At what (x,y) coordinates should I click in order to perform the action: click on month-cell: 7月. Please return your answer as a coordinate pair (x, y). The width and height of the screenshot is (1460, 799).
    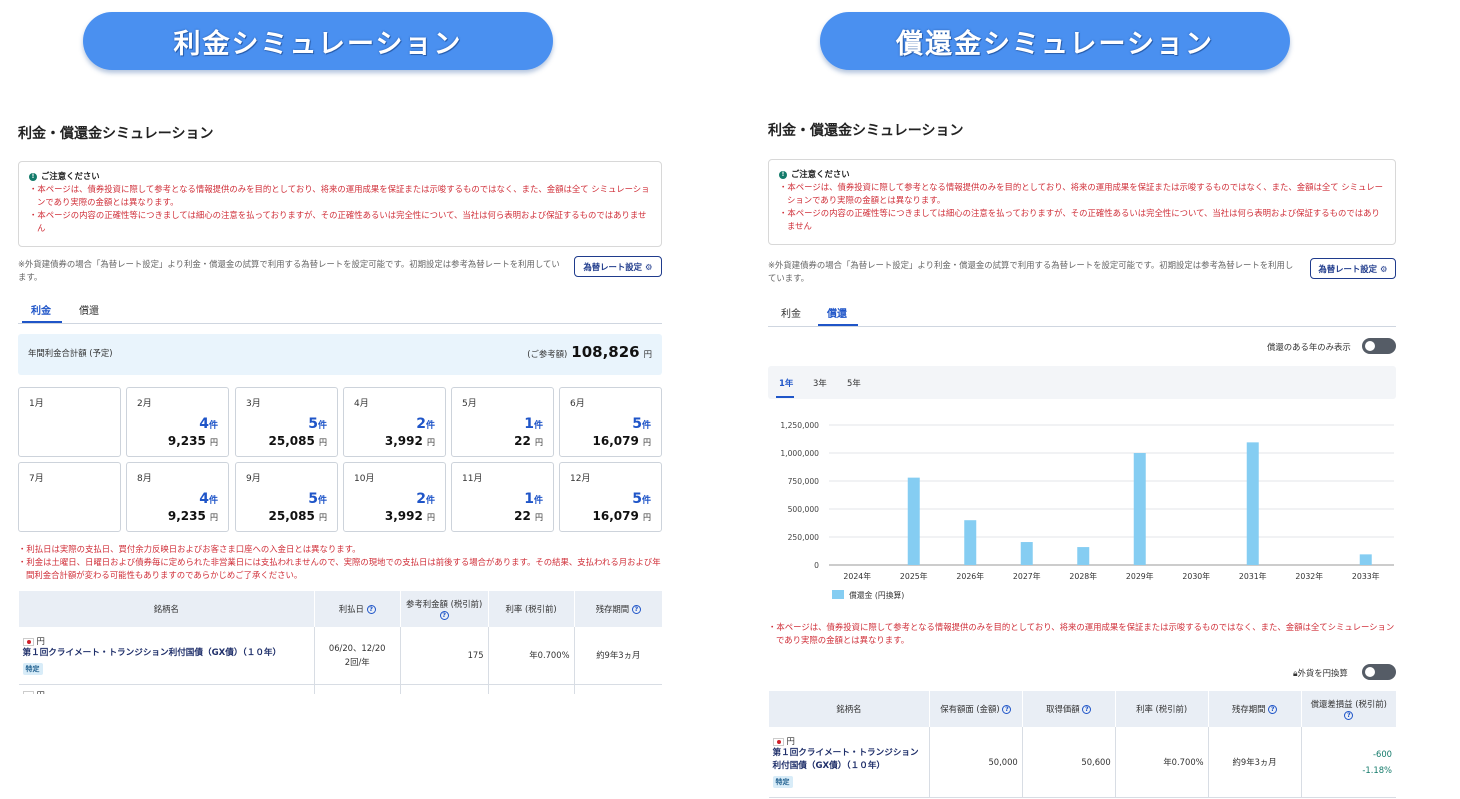
    Looking at the image, I should click on (69, 497).